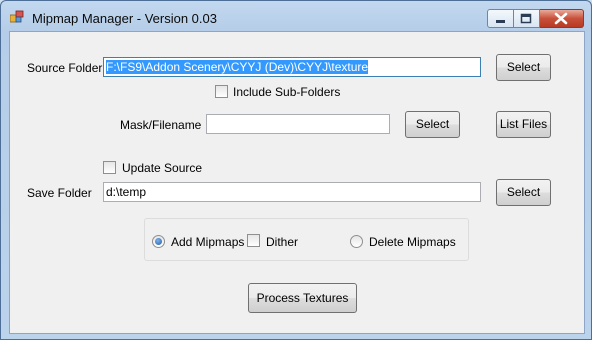  Describe the element at coordinates (500, 21) in the screenshot. I see `minimize-icon` at that location.